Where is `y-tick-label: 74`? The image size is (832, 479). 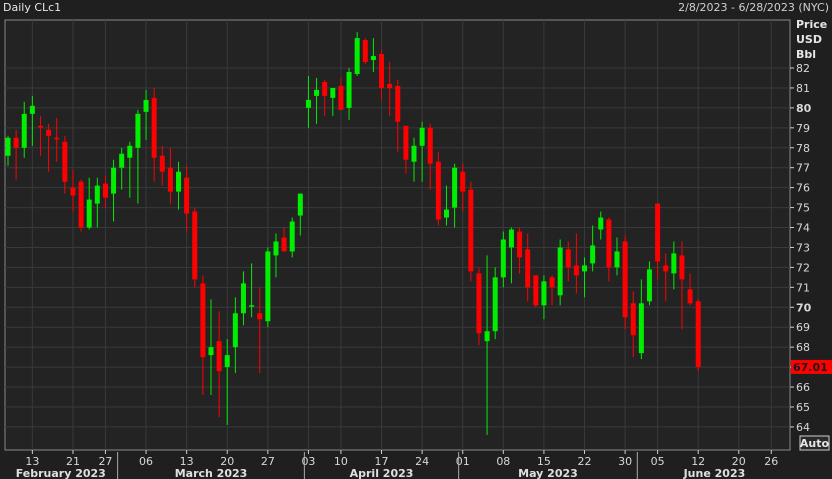 y-tick-label: 74 is located at coordinates (803, 228).